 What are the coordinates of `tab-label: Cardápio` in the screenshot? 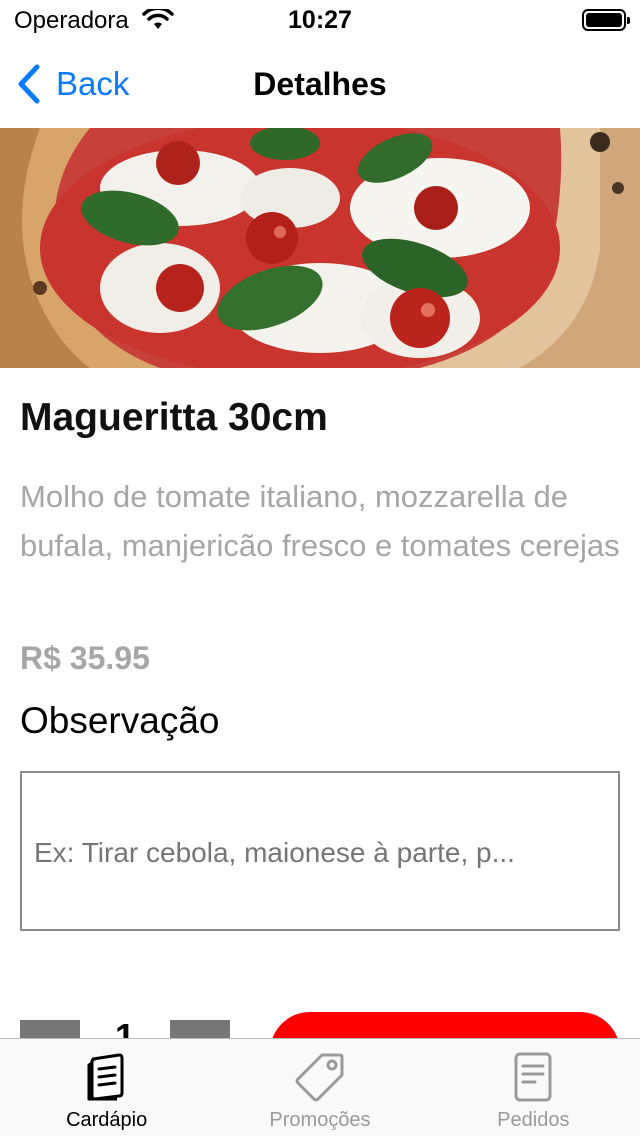 It's located at (107, 1120).